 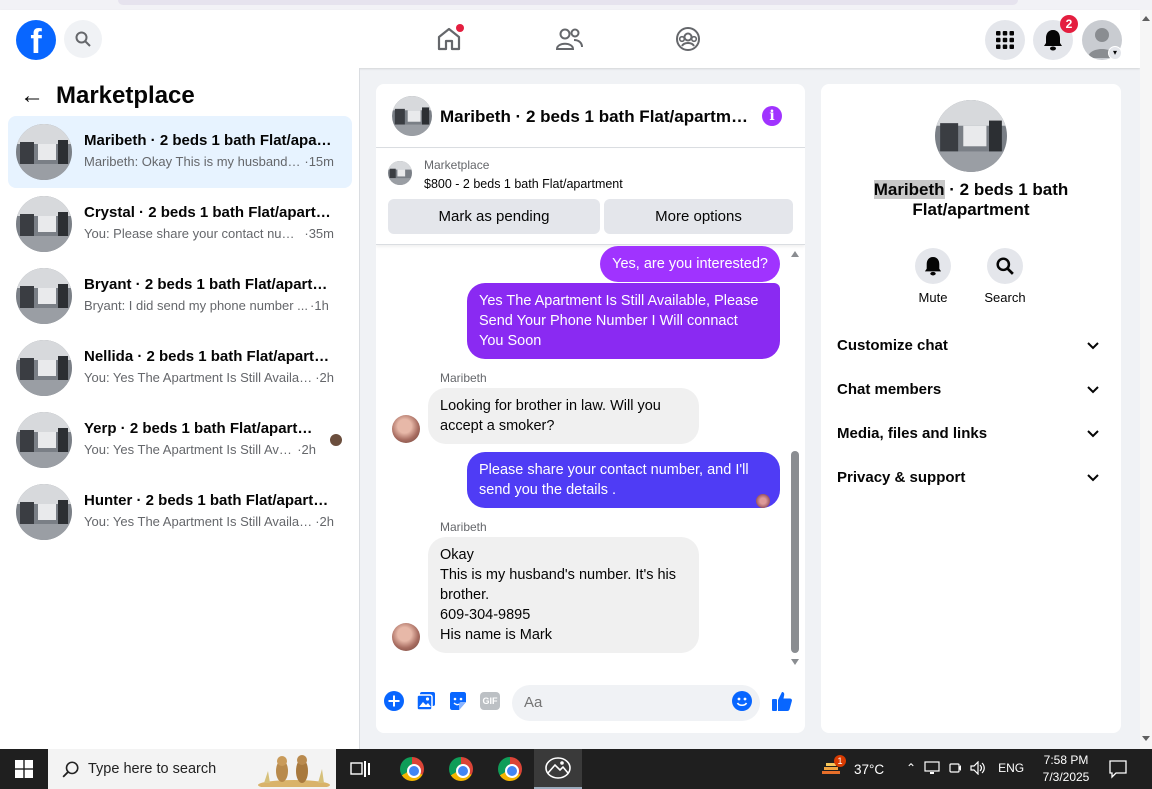 I want to click on facebook-header: f 2 ▾, so click(x=570, y=39).